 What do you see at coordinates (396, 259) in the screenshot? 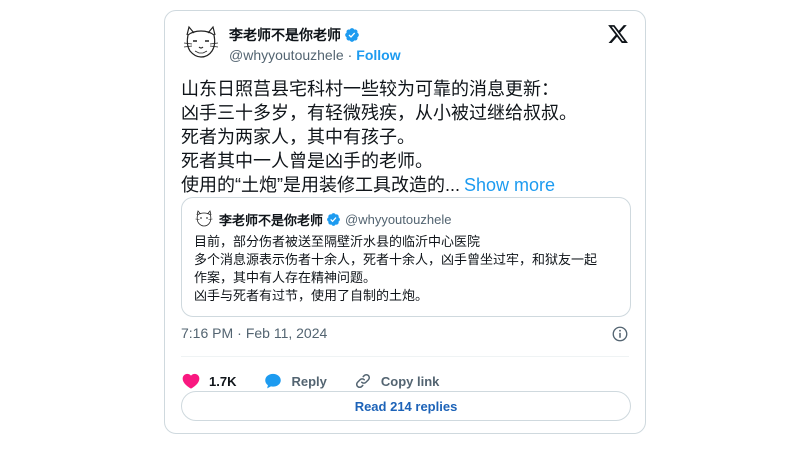
I see `quote-line: 多个消息源表示伤者十余人，死者十余人，凶手曾坐过牢，和狱友一起` at bounding box center [396, 259].